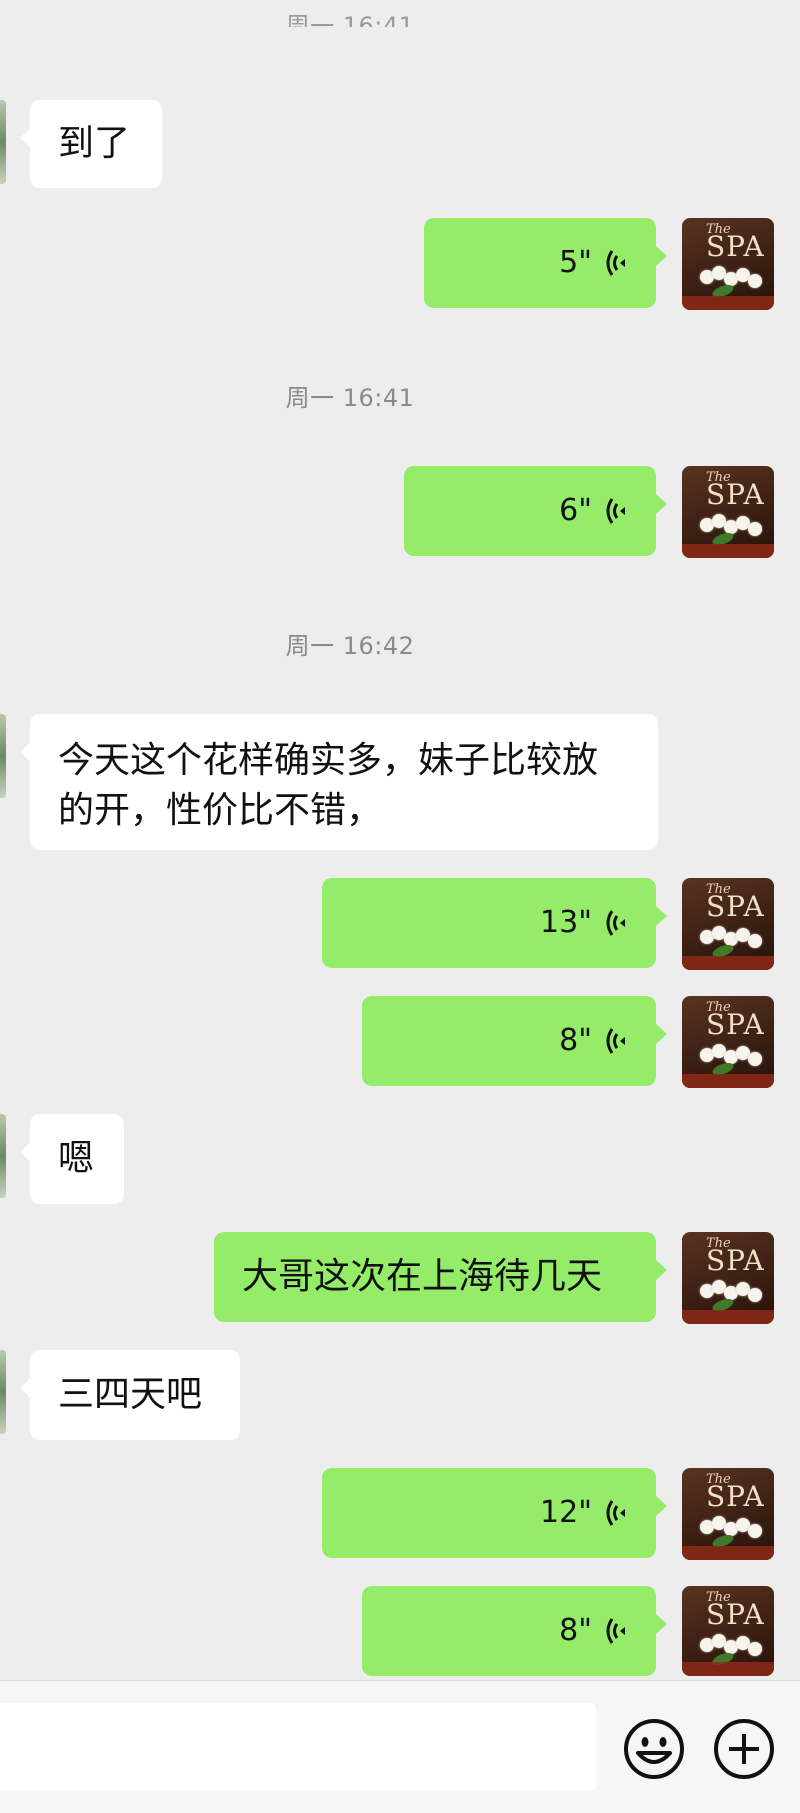 The image size is (800, 1813). Describe the element at coordinates (494, 1513) in the screenshot. I see `voice-message-outgoing: 12"` at that location.